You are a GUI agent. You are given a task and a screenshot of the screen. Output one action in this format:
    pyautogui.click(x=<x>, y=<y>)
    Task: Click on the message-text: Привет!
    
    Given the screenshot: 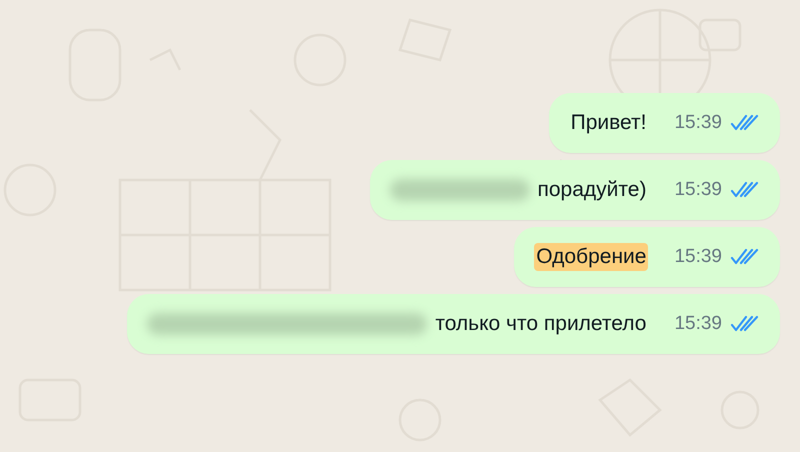 What is the action you would take?
    pyautogui.click(x=609, y=123)
    